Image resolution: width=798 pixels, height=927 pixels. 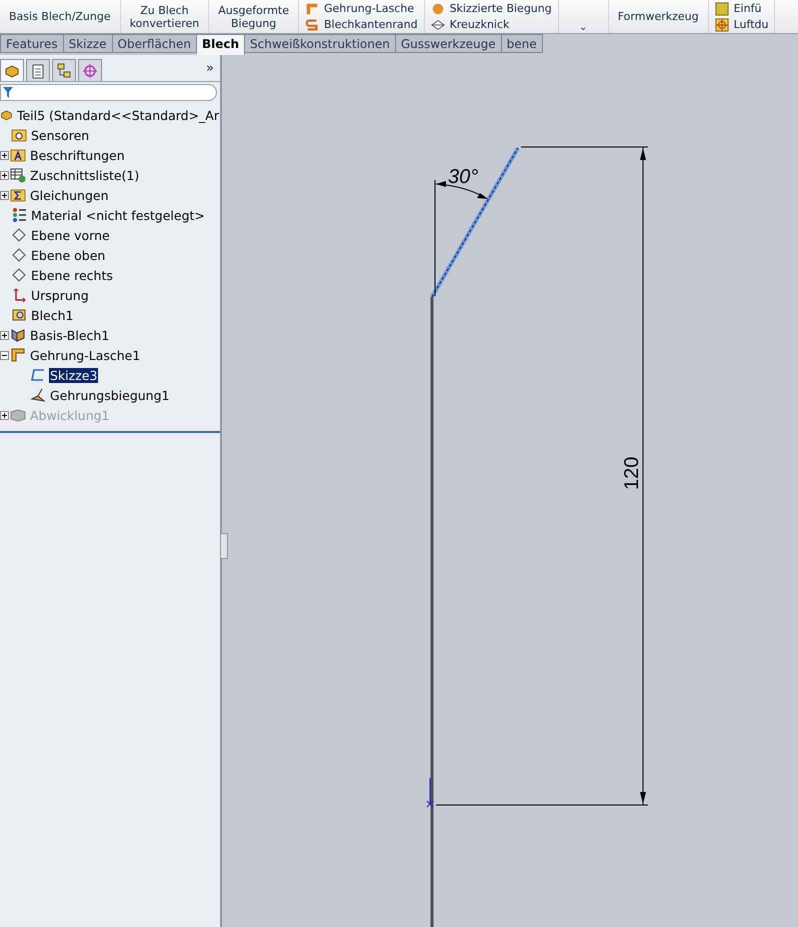 I want to click on command-tab: Oberflächen, so click(x=154, y=43).